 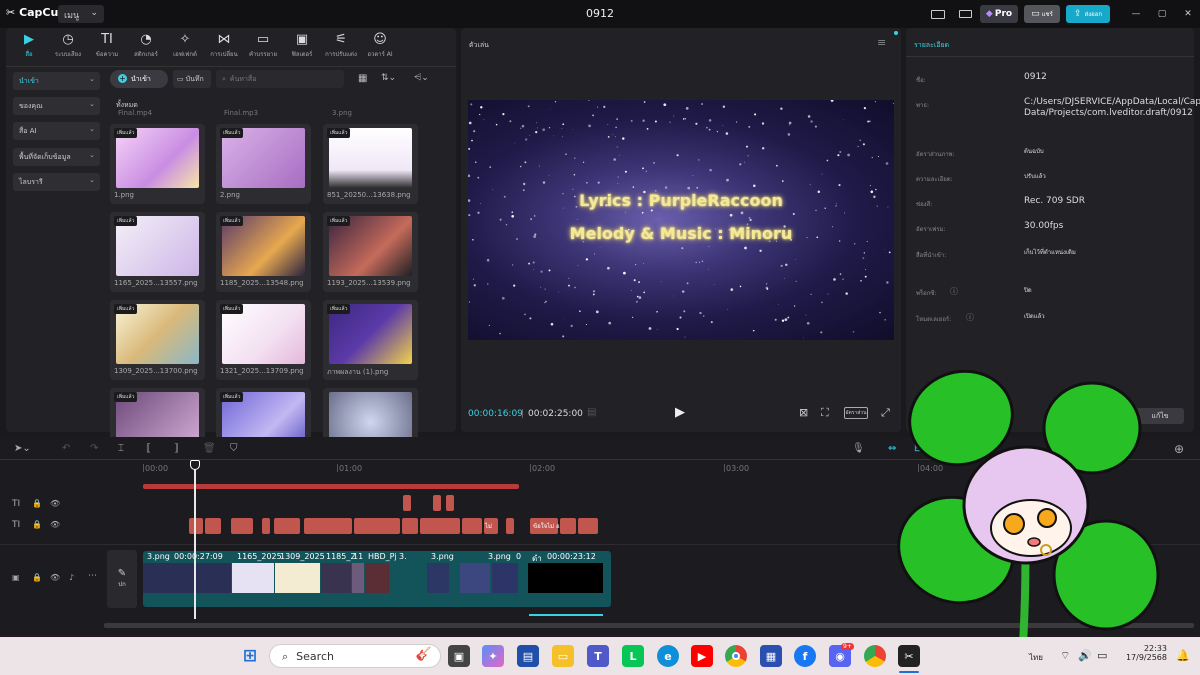 I want to click on sidebar-item: ของคุณ ⌄, so click(x=56, y=106).